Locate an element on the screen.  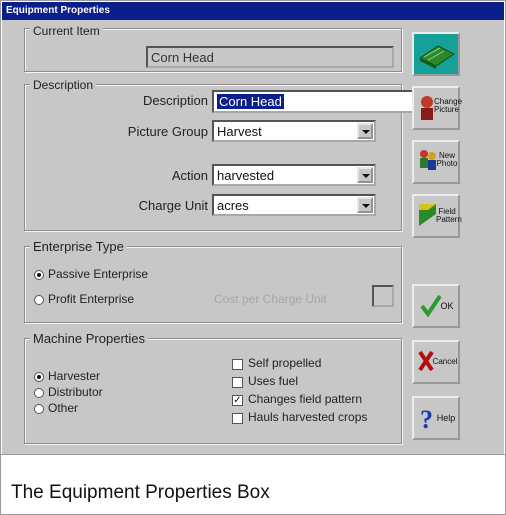
picture-group-select: Harvest is located at coordinates (294, 131).